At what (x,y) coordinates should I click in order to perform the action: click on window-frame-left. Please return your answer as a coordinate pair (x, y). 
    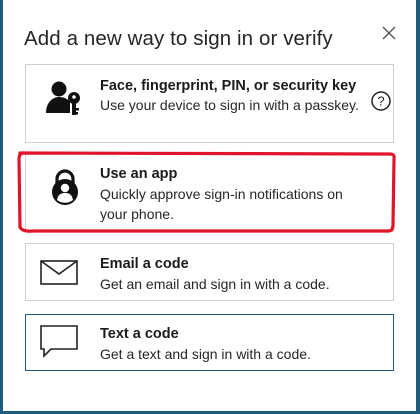
    Looking at the image, I should click on (1, 207).